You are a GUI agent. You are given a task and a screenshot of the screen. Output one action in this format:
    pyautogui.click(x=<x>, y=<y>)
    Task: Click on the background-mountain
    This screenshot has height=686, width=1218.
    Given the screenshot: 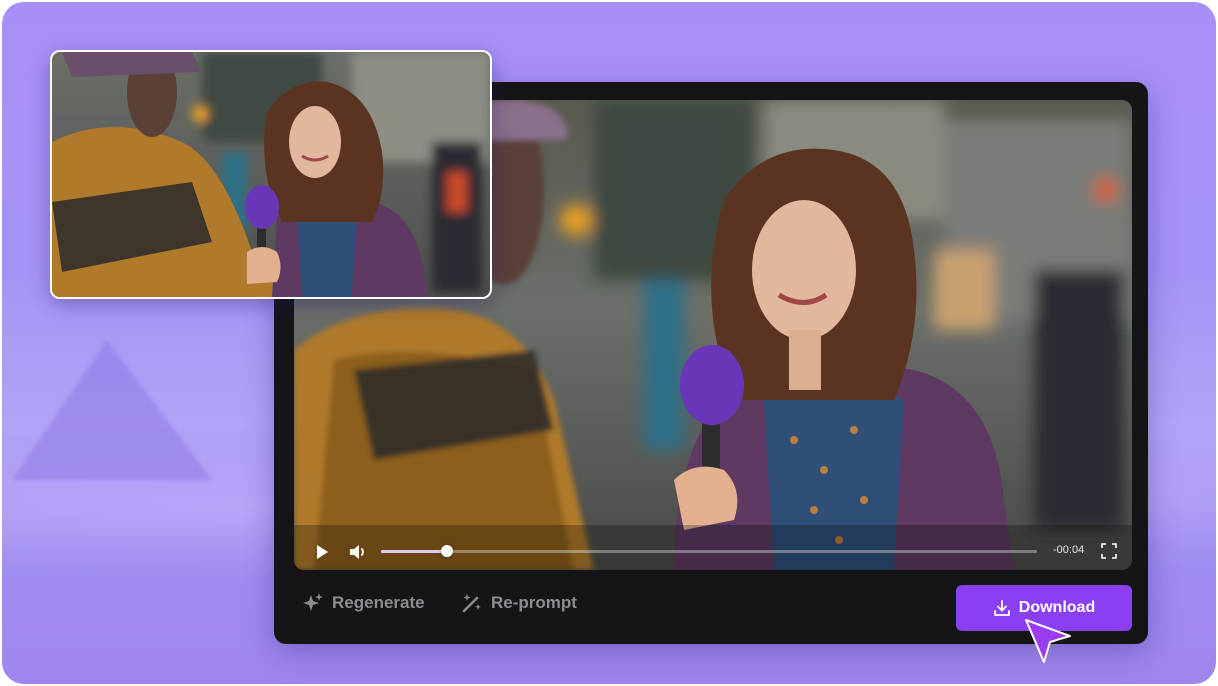 What is the action you would take?
    pyautogui.click(x=112, y=410)
    